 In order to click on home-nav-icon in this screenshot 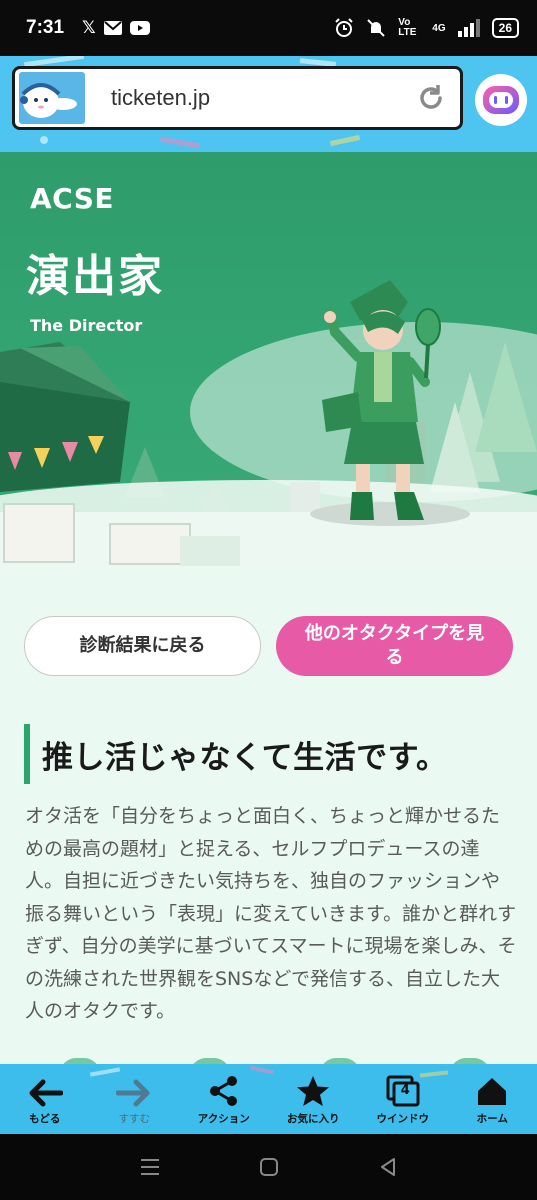, I will do `click(269, 1167)`.